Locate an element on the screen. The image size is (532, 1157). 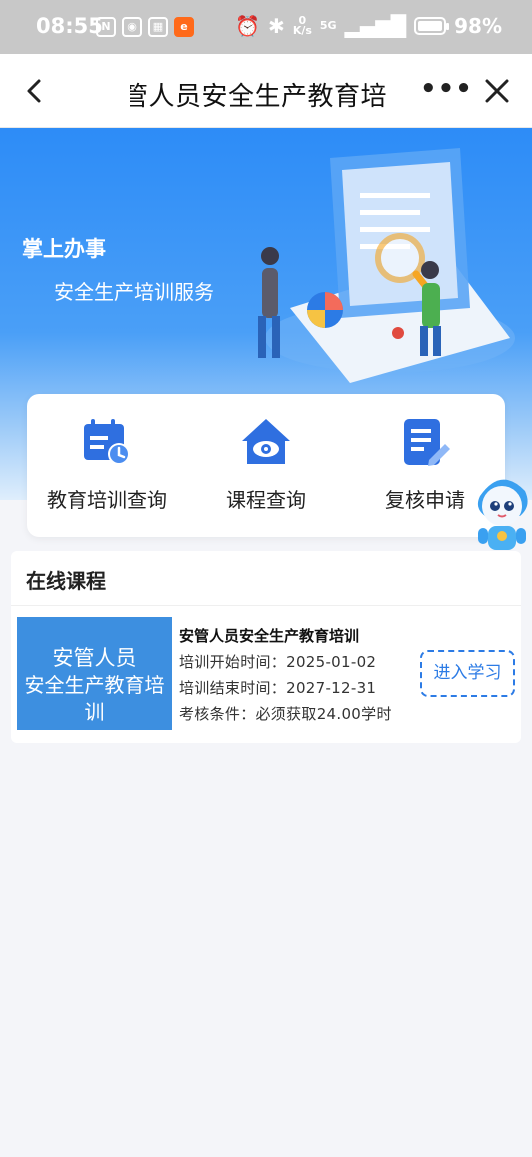
banner-title: 掌上办事 is located at coordinates (64, 249).